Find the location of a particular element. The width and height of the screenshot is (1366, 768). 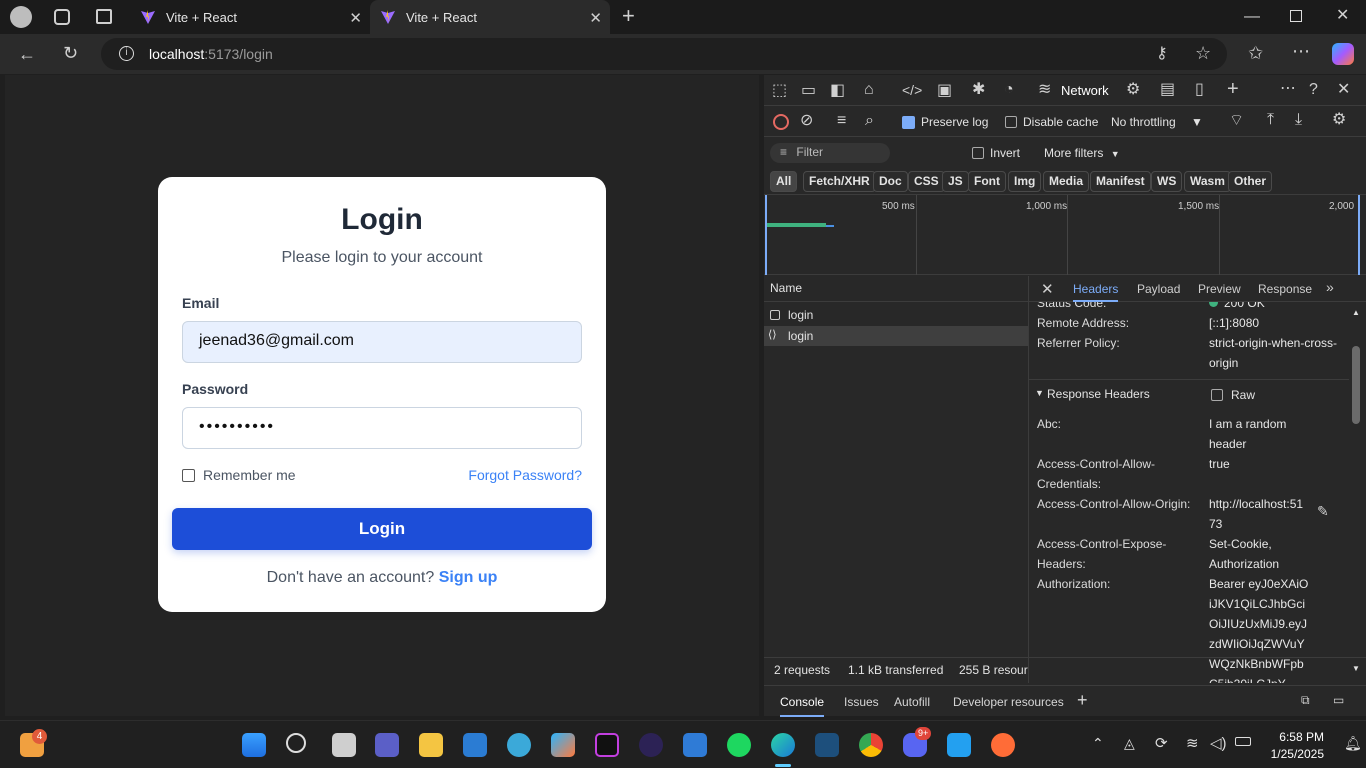

type-filter-ws: WS is located at coordinates (1167, 181).